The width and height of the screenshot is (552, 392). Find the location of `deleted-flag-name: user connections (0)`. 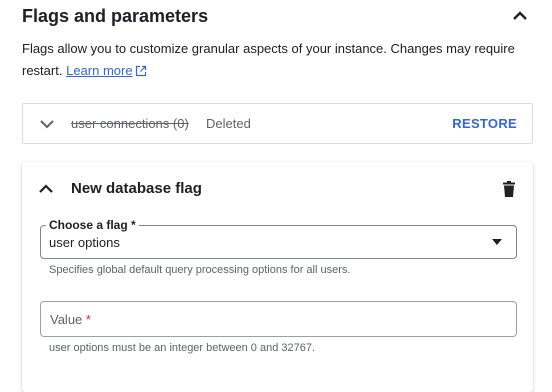

deleted-flag-name: user connections (0) is located at coordinates (130, 123).